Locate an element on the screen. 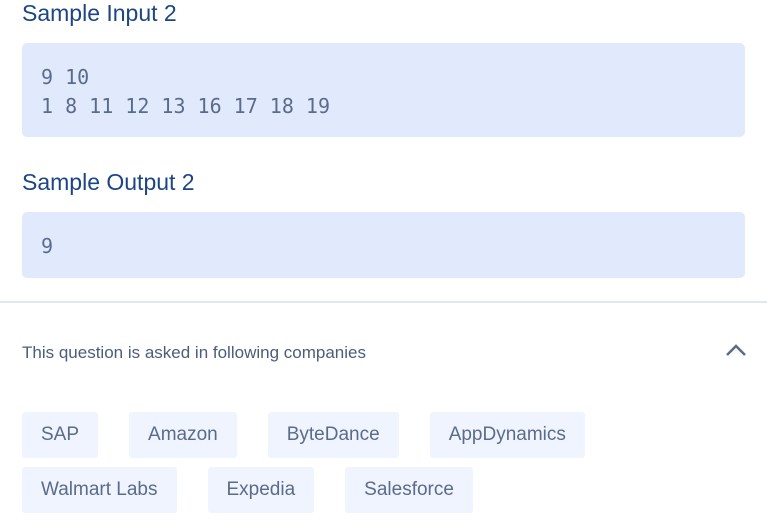  divider is located at coordinates (383, 302).